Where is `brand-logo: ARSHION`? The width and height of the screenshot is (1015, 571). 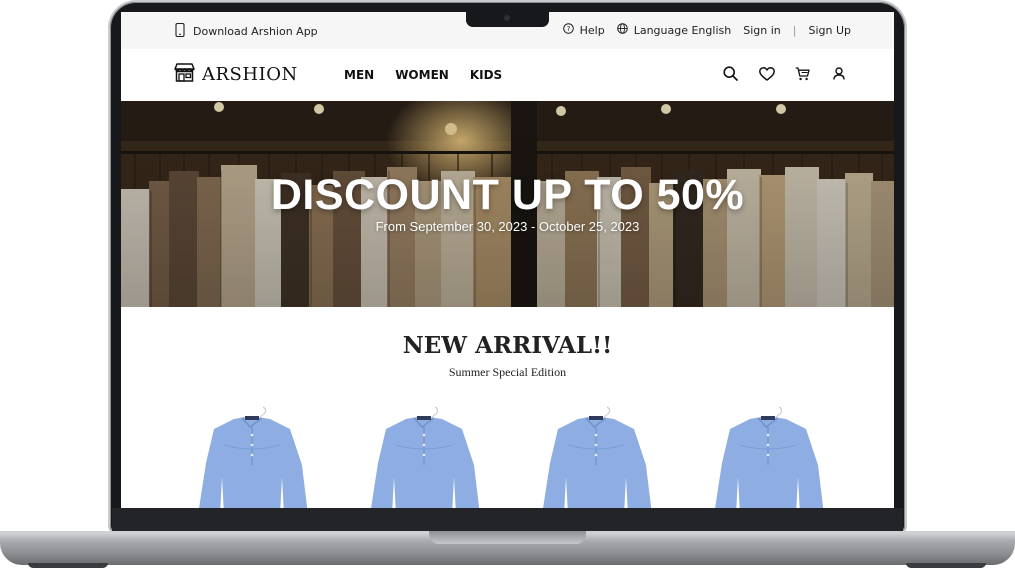 brand-logo: ARSHION is located at coordinates (236, 74).